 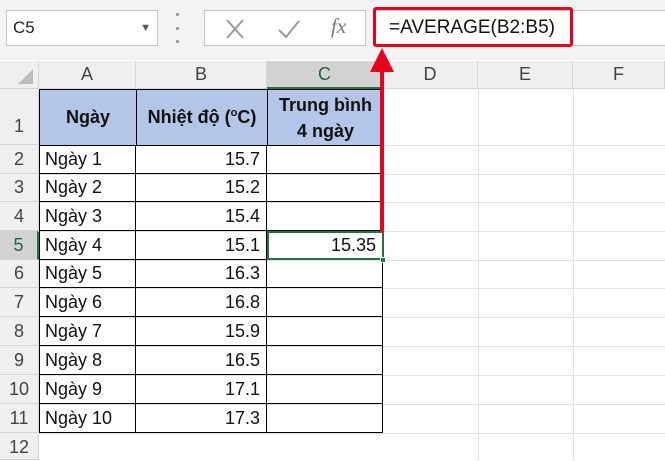 What do you see at coordinates (525, 75) in the screenshot?
I see `column-header-e: E` at bounding box center [525, 75].